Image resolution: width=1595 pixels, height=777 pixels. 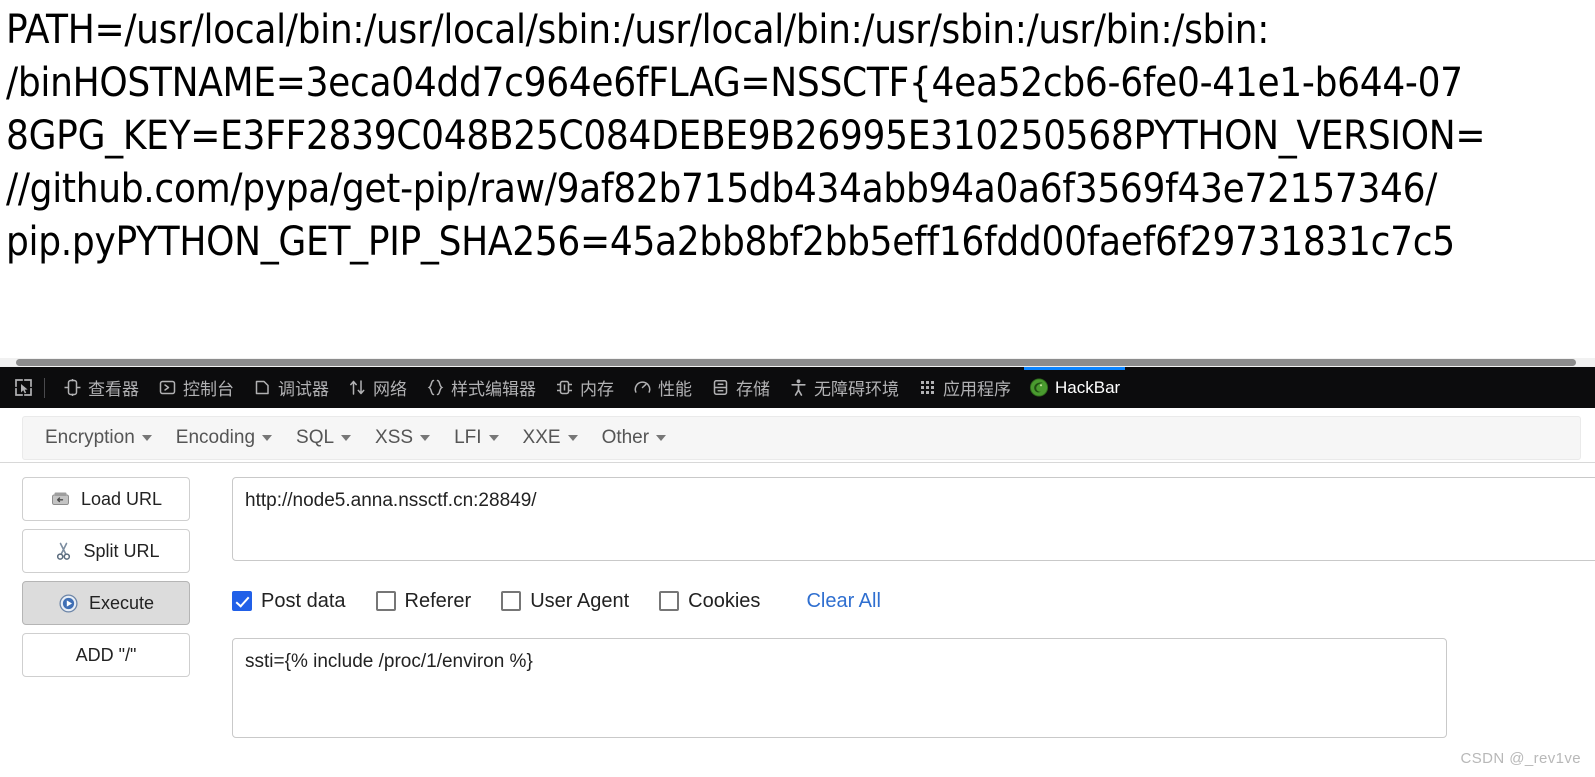 I want to click on menu-item-encoding: Encoding, so click(x=224, y=438).